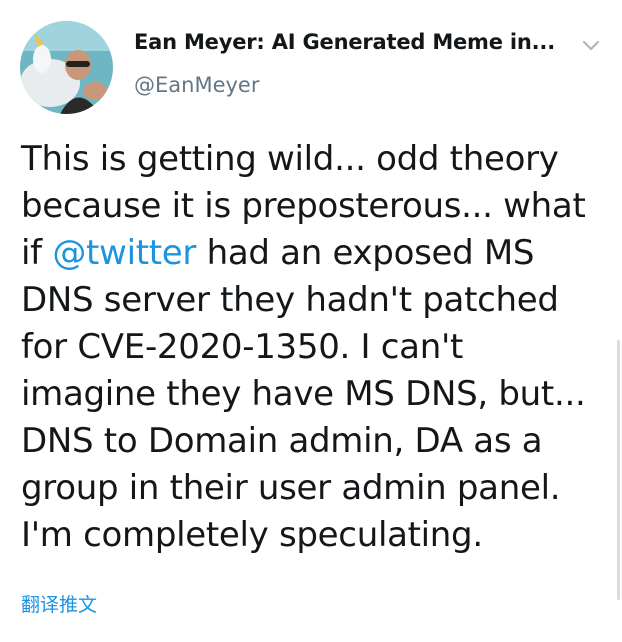  What do you see at coordinates (365, 253) in the screenshot?
I see `tweet-text-segment: had an exposed MS` at bounding box center [365, 253].